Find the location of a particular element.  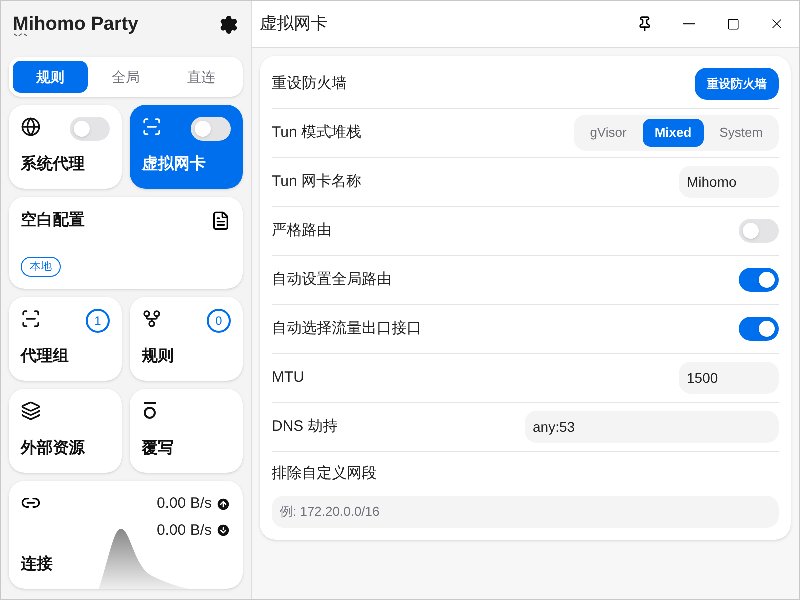

text-field: 1500 is located at coordinates (729, 378).